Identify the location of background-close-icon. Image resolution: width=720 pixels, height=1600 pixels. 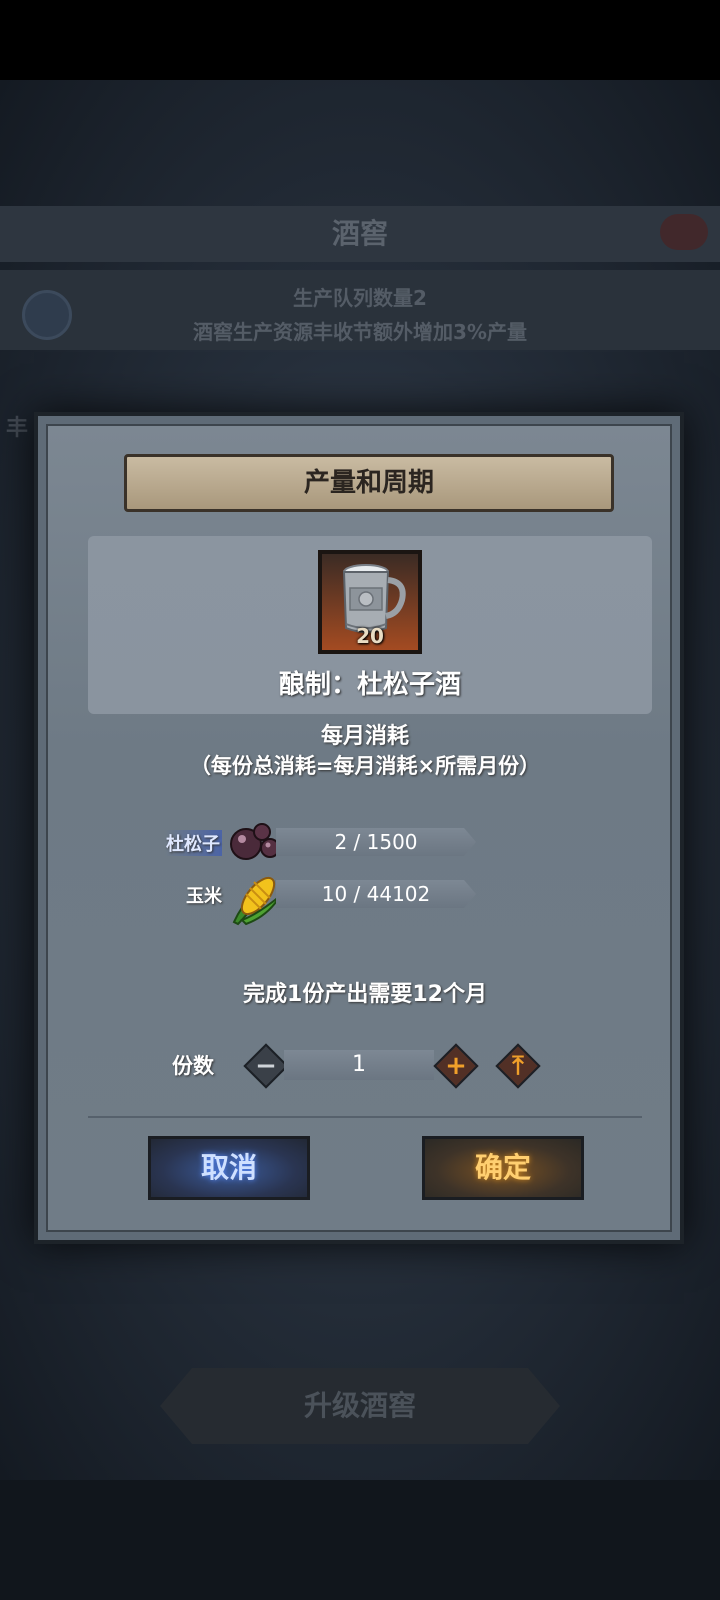
(684, 232).